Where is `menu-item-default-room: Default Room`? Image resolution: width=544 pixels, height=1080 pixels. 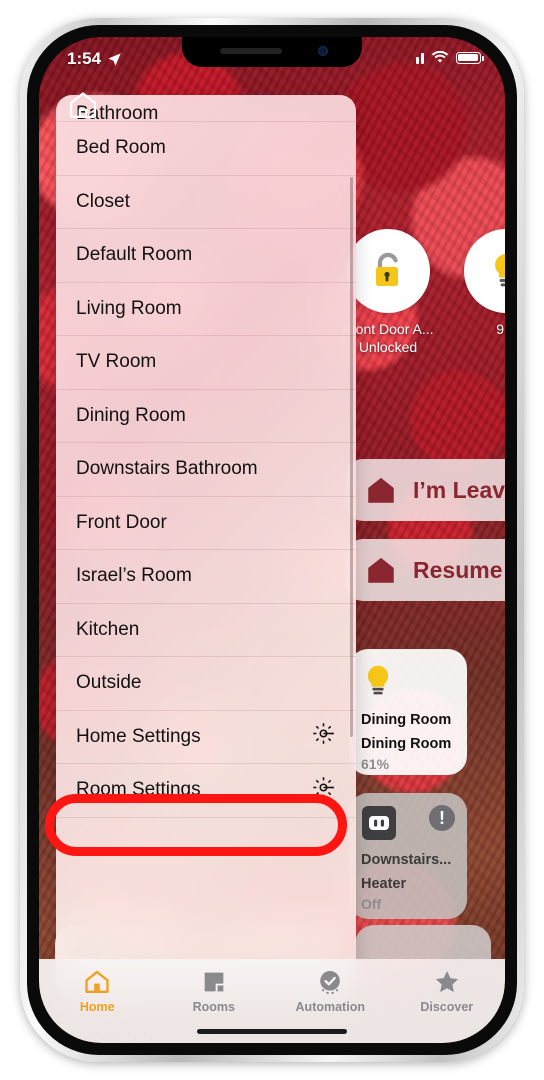 menu-item-default-room: Default Room is located at coordinates (206, 256).